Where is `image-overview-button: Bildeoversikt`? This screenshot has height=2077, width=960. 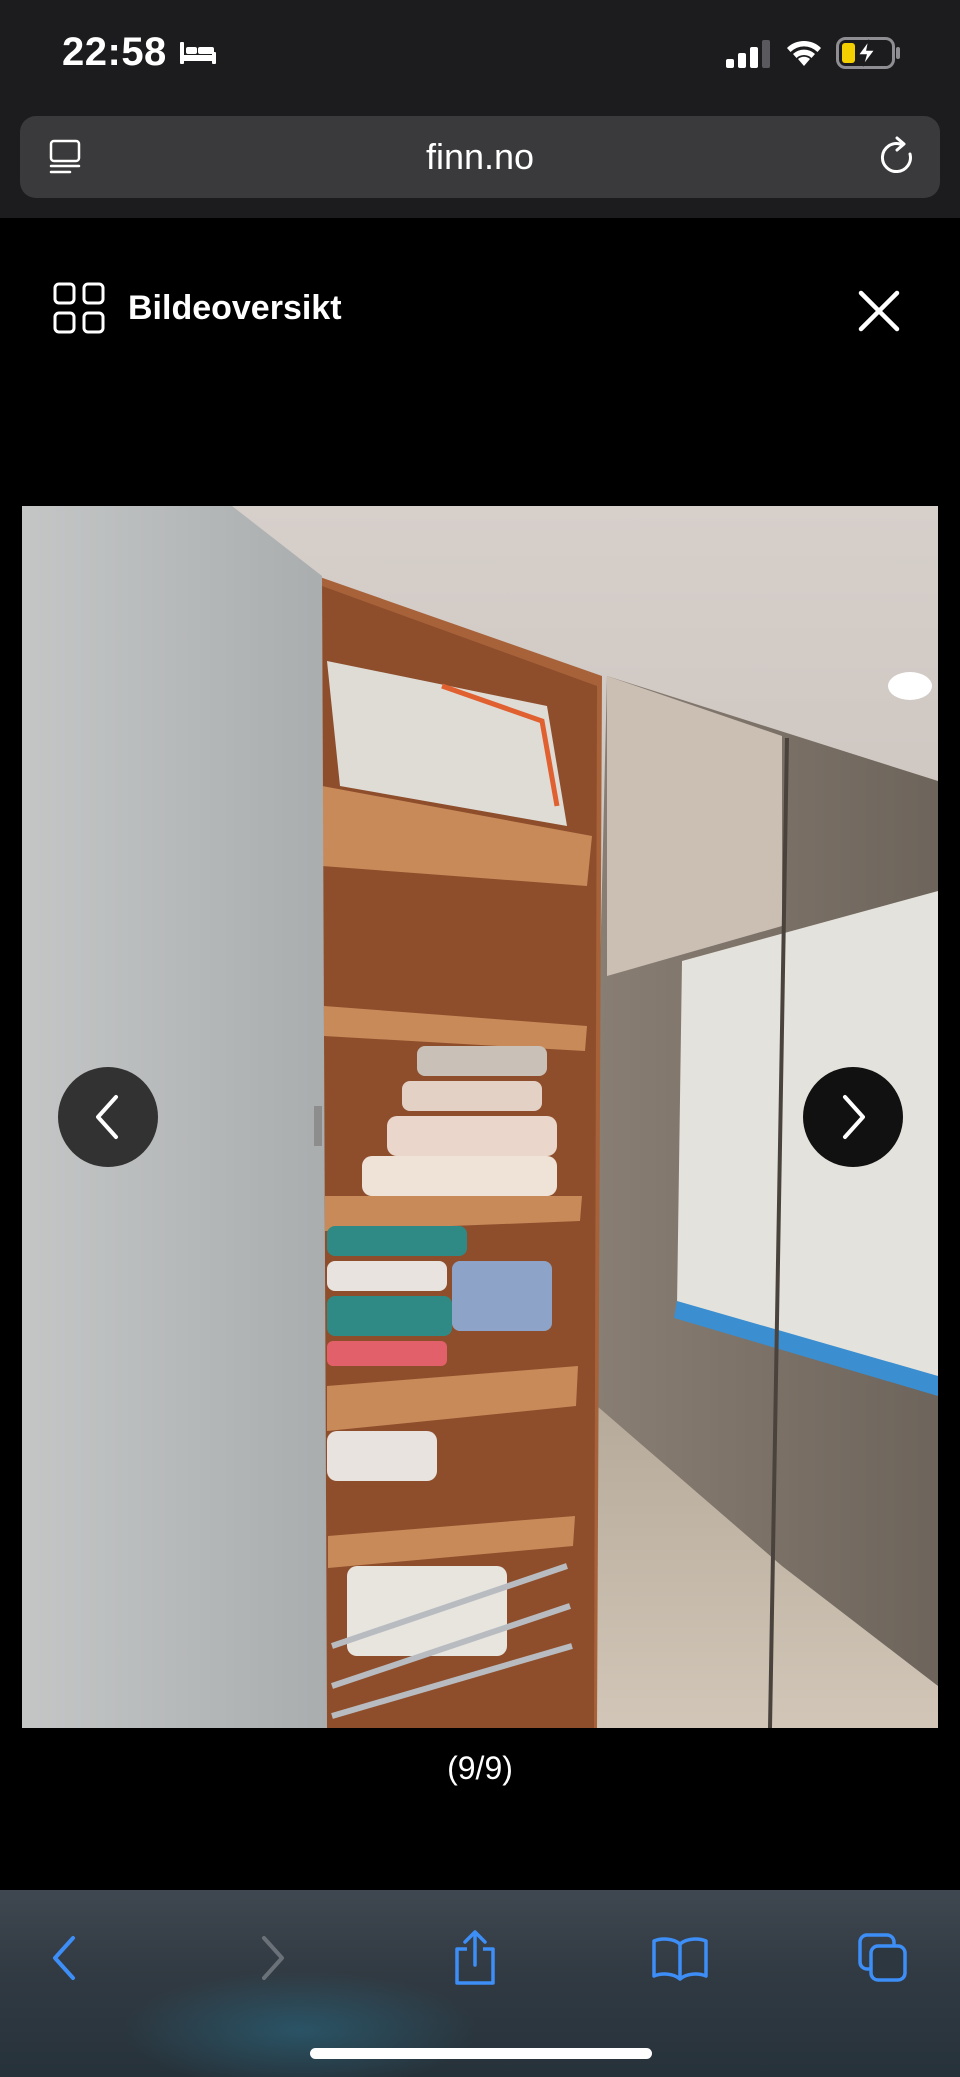
image-overview-button: Bildeoversikt is located at coordinates (197, 308).